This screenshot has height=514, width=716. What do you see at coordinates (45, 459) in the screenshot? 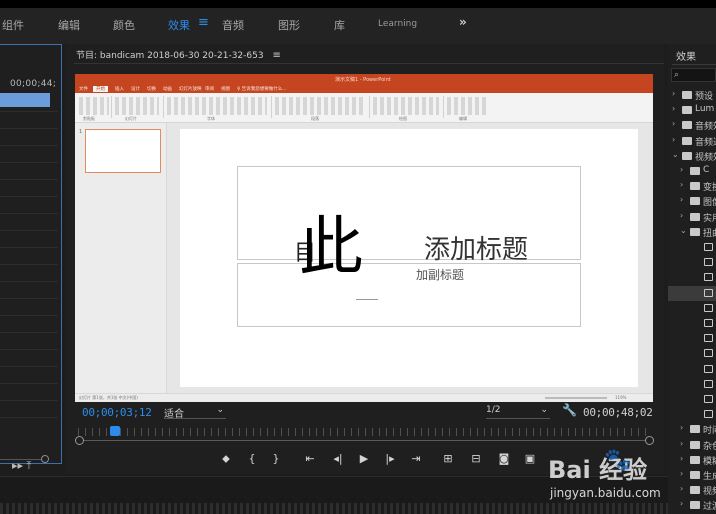
I see `timeline-scroll-handle` at bounding box center [45, 459].